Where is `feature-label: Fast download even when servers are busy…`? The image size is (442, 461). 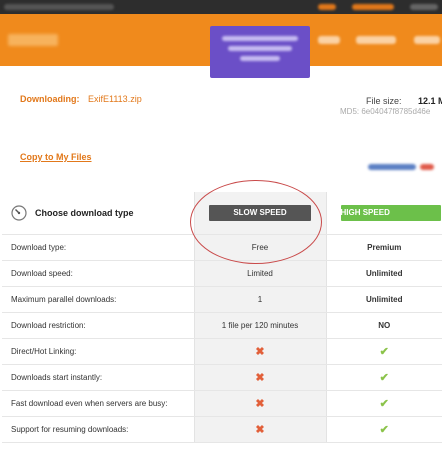
feature-label: Fast download even when servers are busy… is located at coordinates (98, 403).